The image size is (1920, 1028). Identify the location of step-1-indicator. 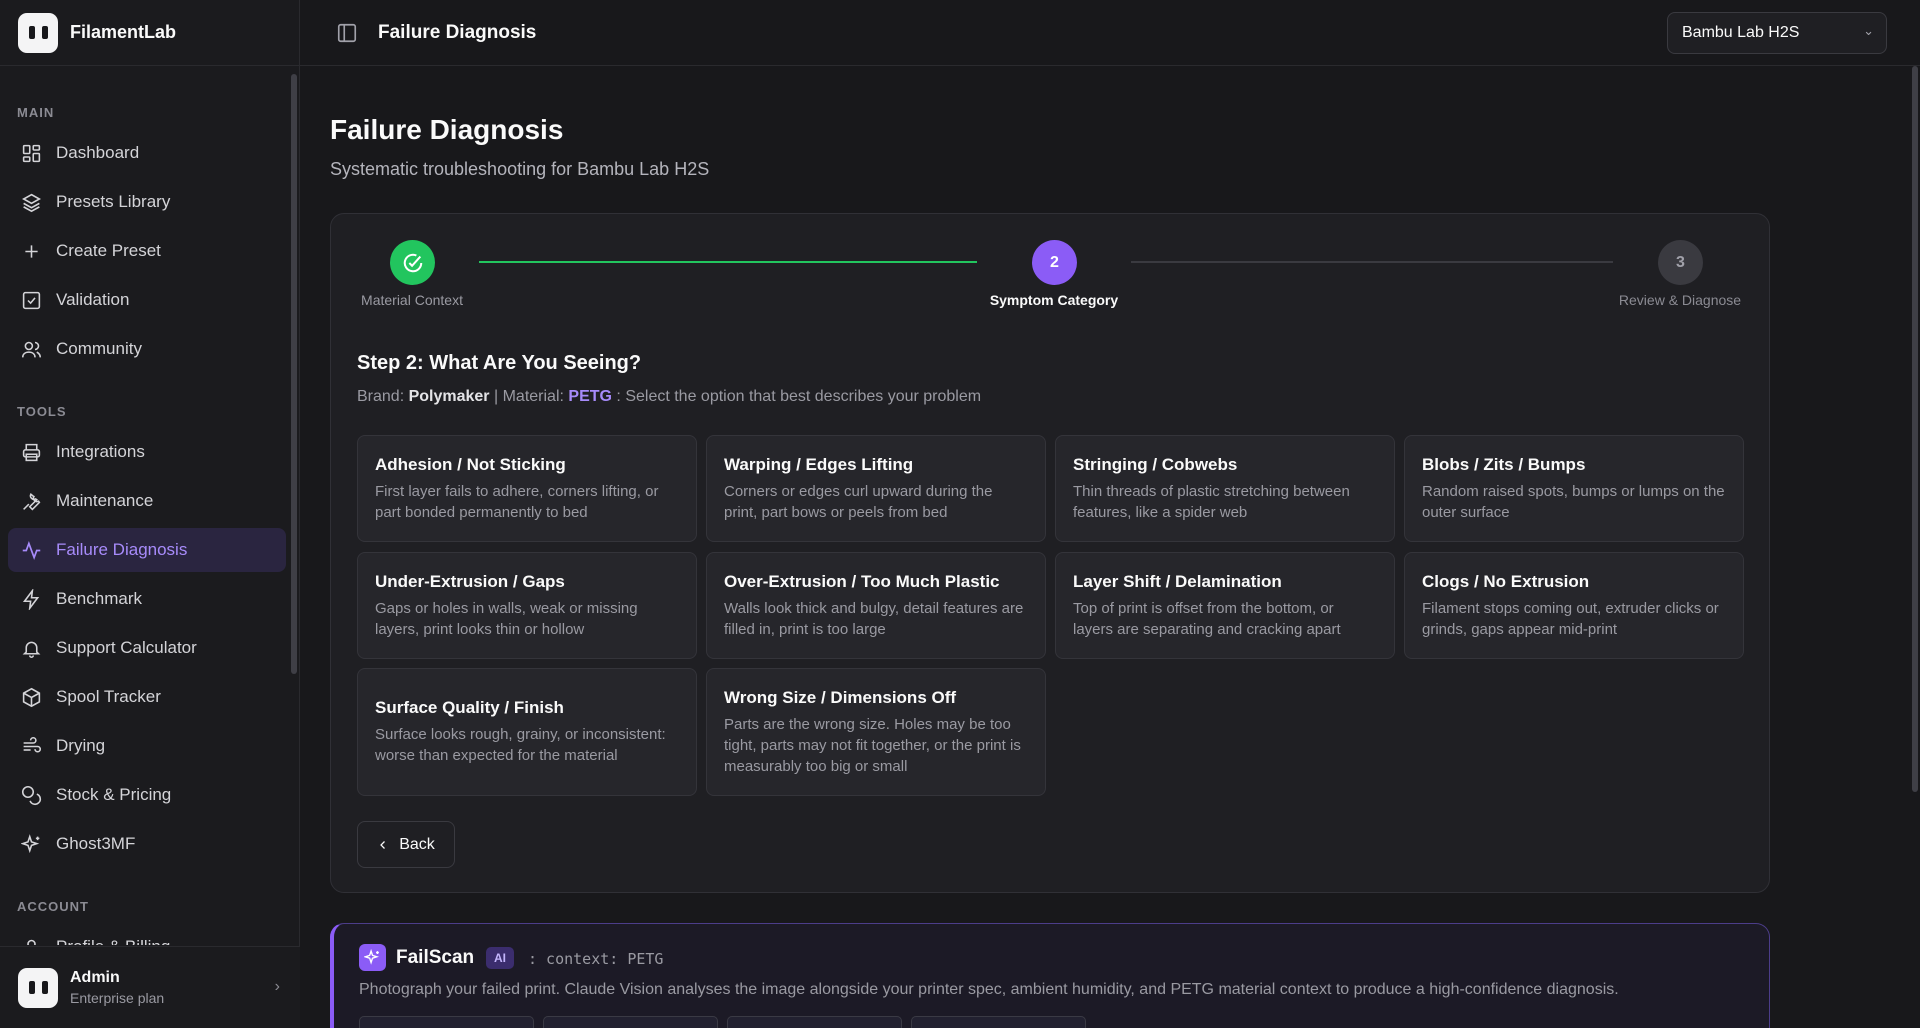
(412, 262).